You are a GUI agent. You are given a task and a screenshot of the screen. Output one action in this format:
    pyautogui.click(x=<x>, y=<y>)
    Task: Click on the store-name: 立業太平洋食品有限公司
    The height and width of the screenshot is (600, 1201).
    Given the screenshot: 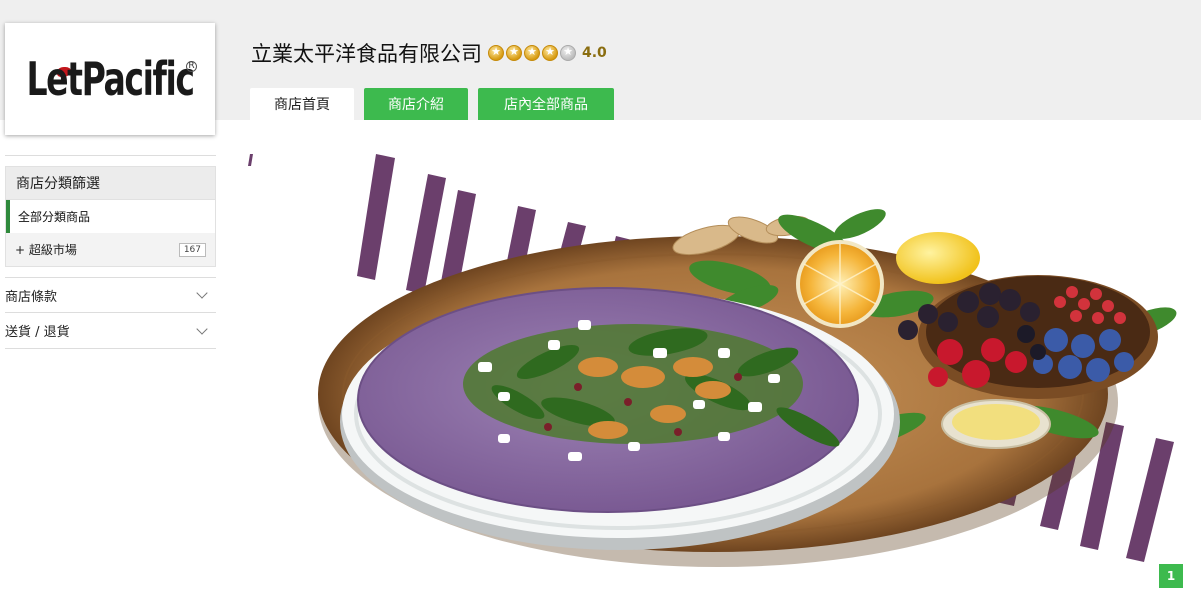 What is the action you would take?
    pyautogui.click(x=366, y=54)
    